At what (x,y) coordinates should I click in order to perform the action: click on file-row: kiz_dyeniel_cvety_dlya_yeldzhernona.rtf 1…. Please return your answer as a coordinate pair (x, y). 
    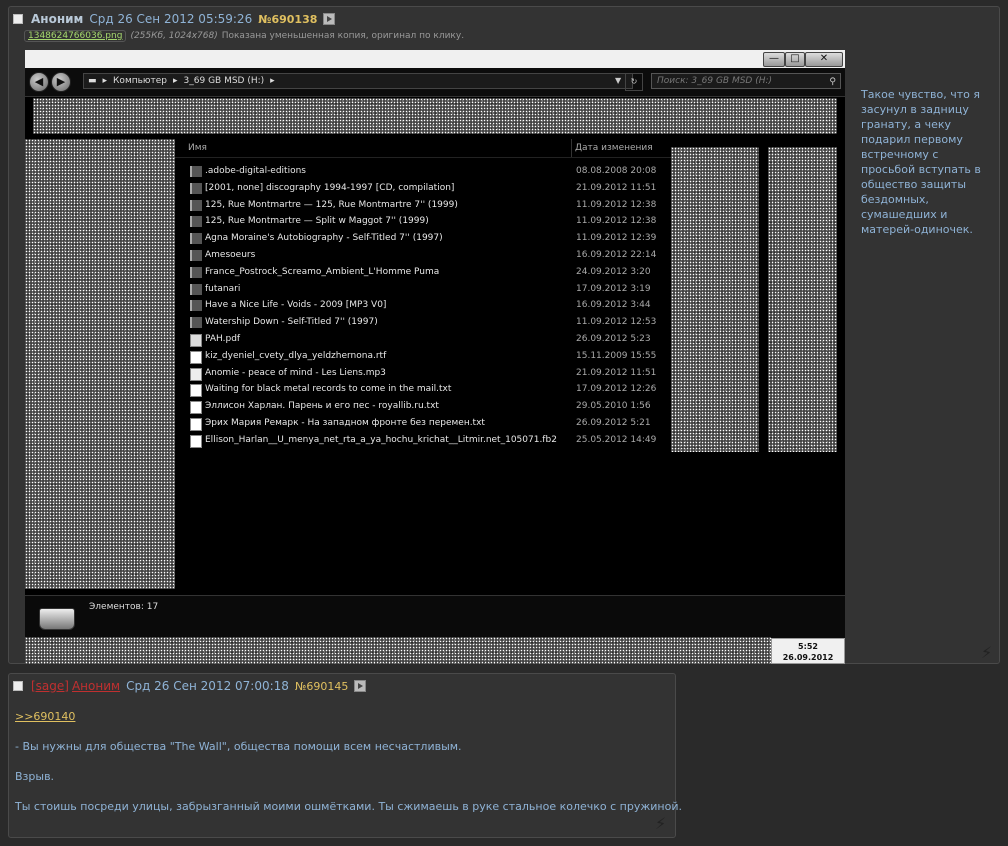
    Looking at the image, I should click on (423, 356).